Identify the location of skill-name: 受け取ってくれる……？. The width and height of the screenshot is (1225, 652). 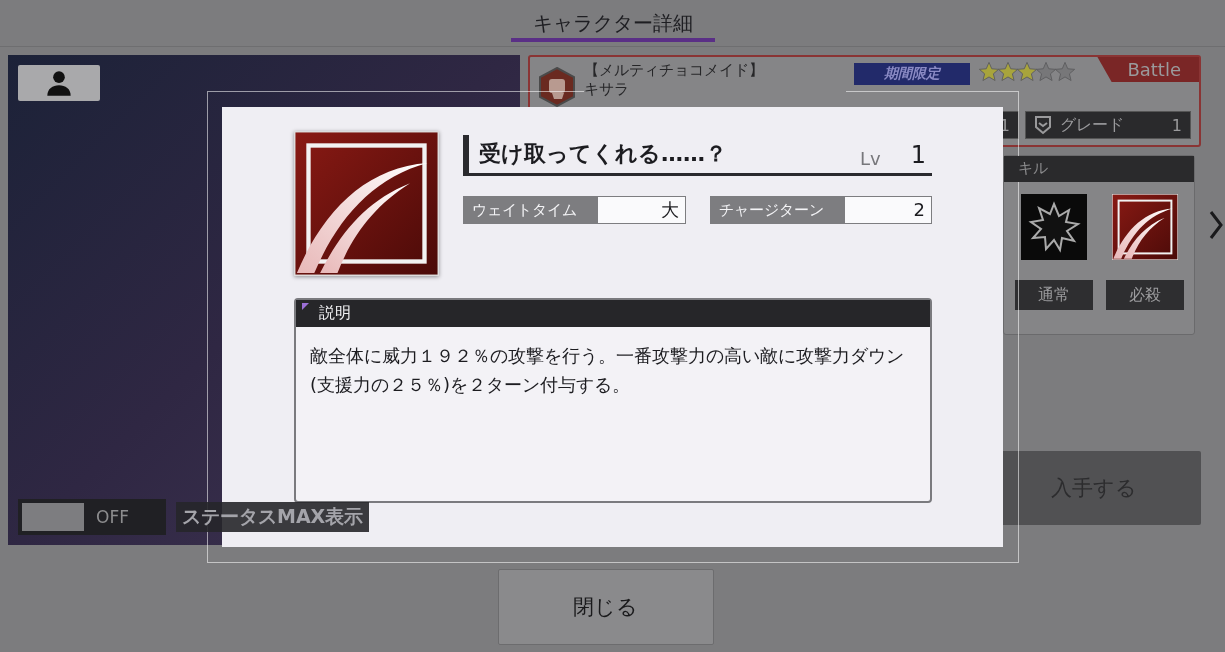
(603, 154).